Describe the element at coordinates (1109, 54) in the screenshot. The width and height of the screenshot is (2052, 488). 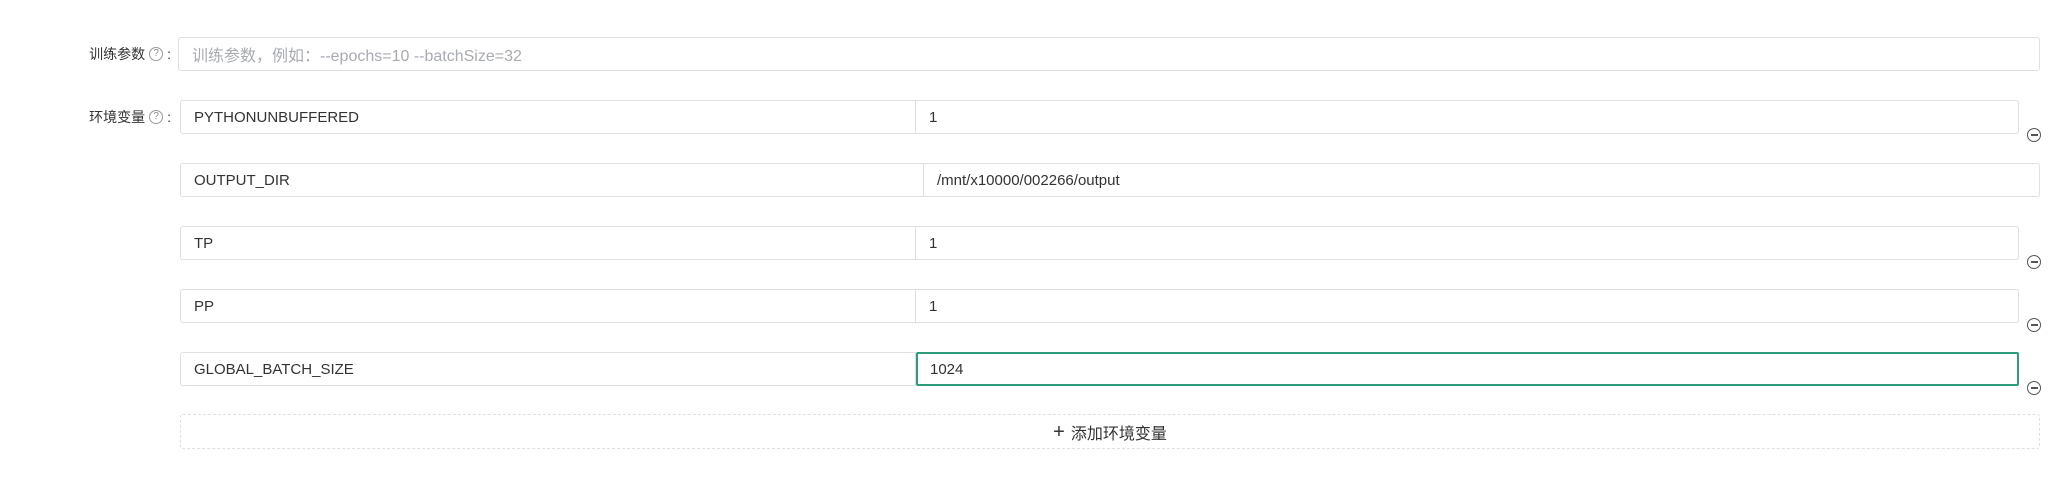
I see `train-params-input: 训练参数，例如：--epochs=10 --batchSize=32` at that location.